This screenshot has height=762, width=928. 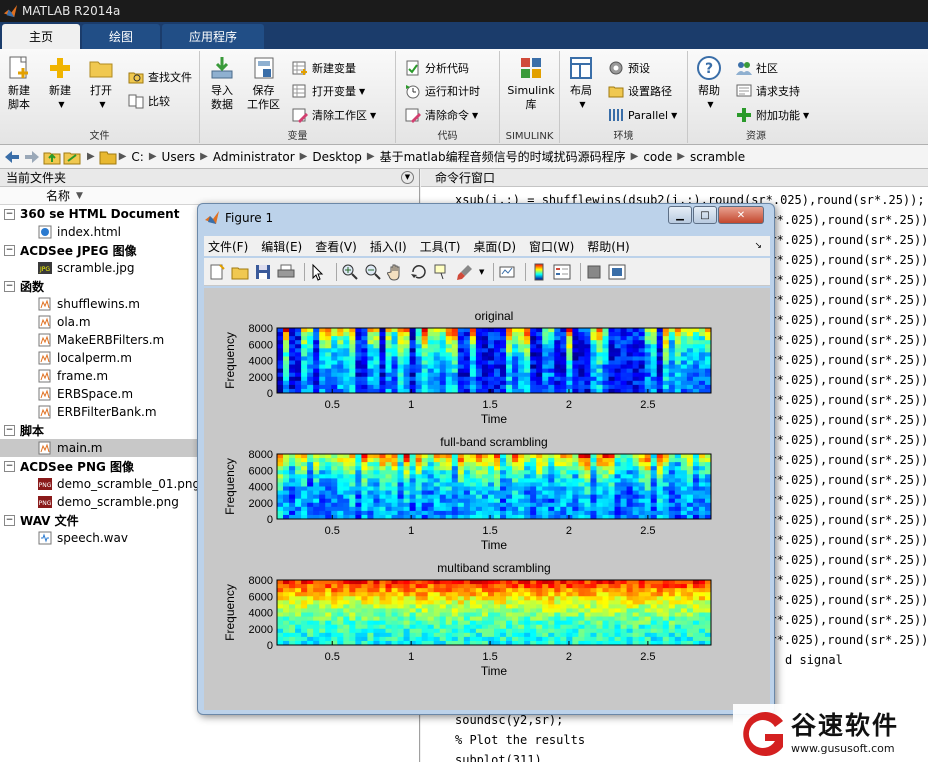 What do you see at coordinates (617, 272) in the screenshot?
I see `show-plot-tools-icon` at bounding box center [617, 272].